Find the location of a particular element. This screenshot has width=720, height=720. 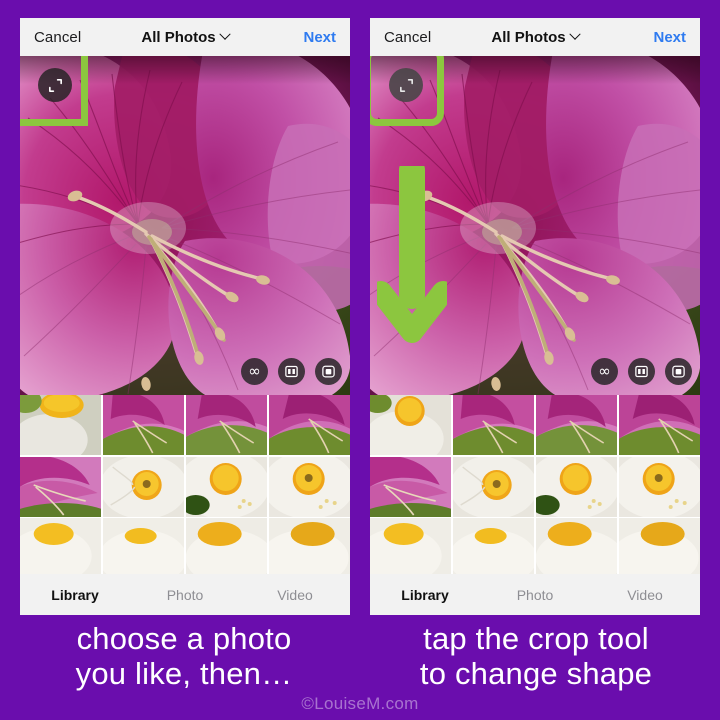

caption-right-line2: to change shape is located at coordinates (536, 673).